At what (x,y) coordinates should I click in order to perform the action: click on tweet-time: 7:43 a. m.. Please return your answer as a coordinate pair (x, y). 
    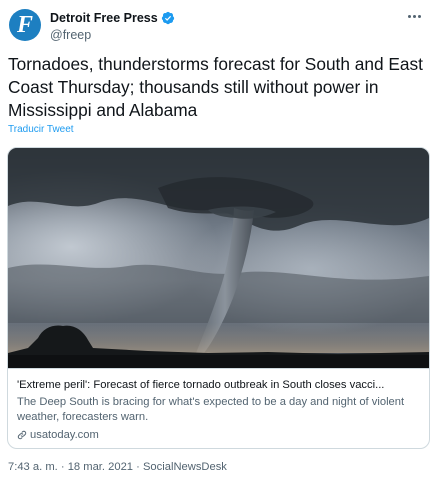
    Looking at the image, I should click on (33, 467).